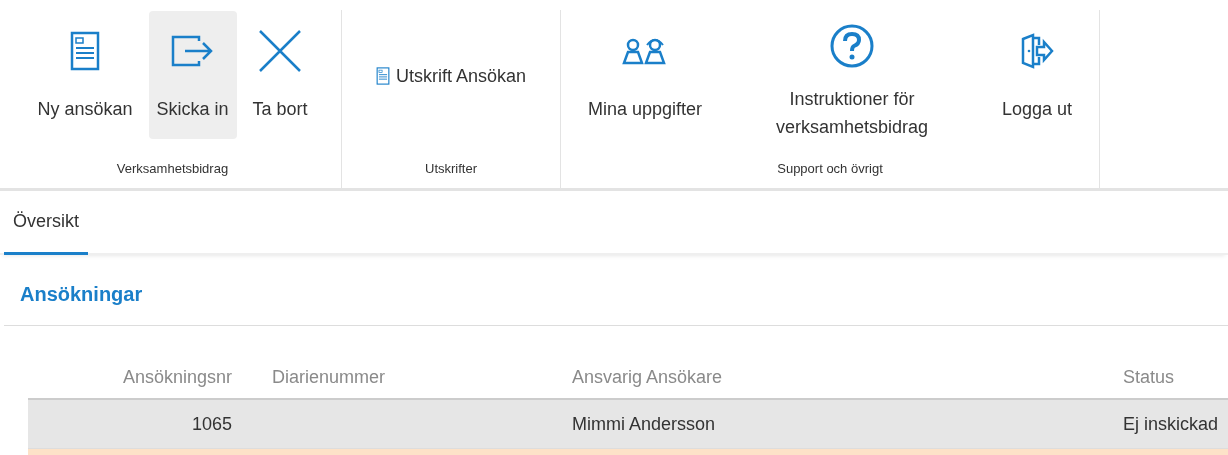 This screenshot has width=1228, height=455. I want to click on close-icon, so click(280, 51).